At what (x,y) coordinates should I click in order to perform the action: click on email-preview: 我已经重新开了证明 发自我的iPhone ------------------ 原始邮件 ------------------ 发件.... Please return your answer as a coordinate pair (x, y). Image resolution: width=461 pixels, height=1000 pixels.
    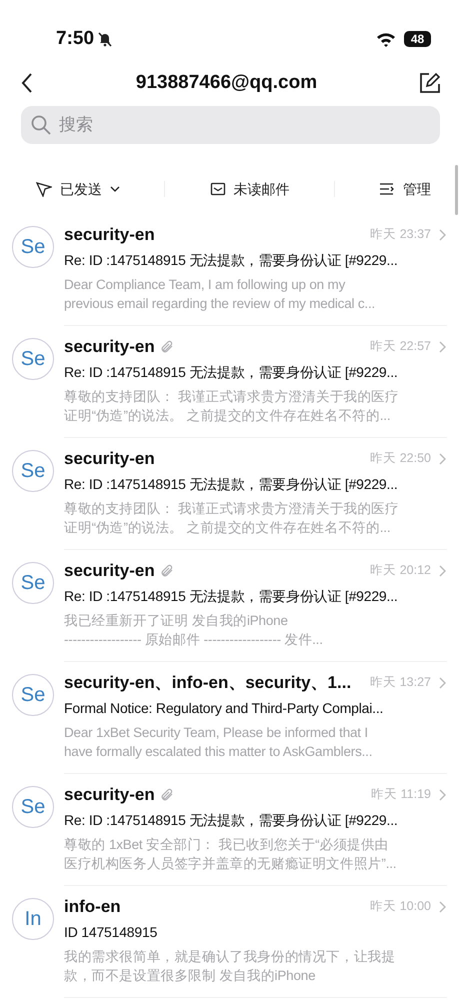
    Looking at the image, I should click on (194, 630).